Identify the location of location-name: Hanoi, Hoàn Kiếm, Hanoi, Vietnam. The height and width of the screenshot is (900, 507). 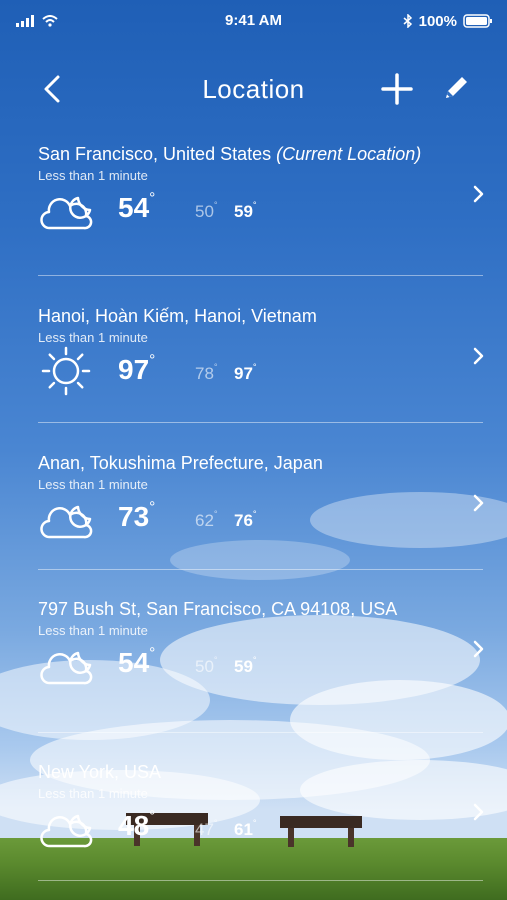
(177, 316).